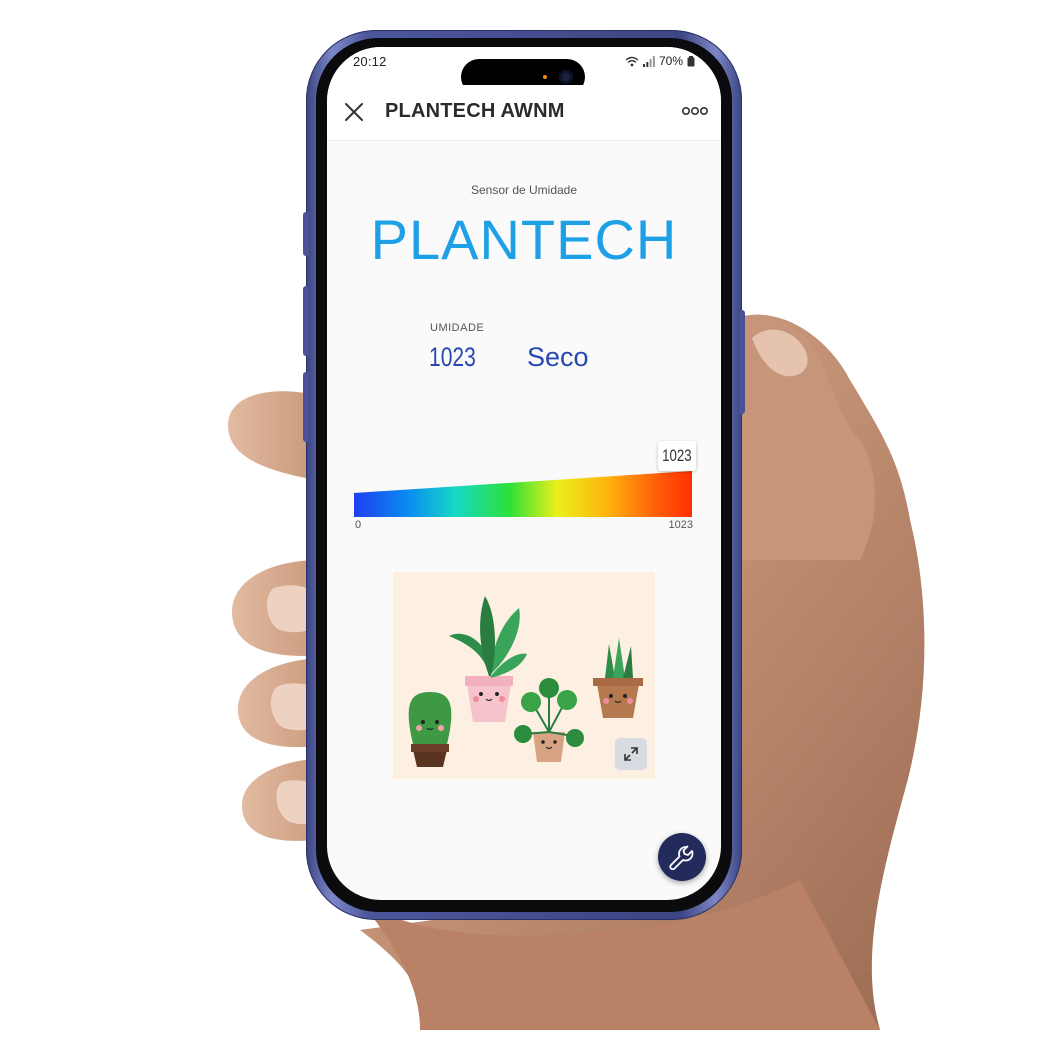  I want to click on status-bar: 20:12 70%, so click(524, 71).